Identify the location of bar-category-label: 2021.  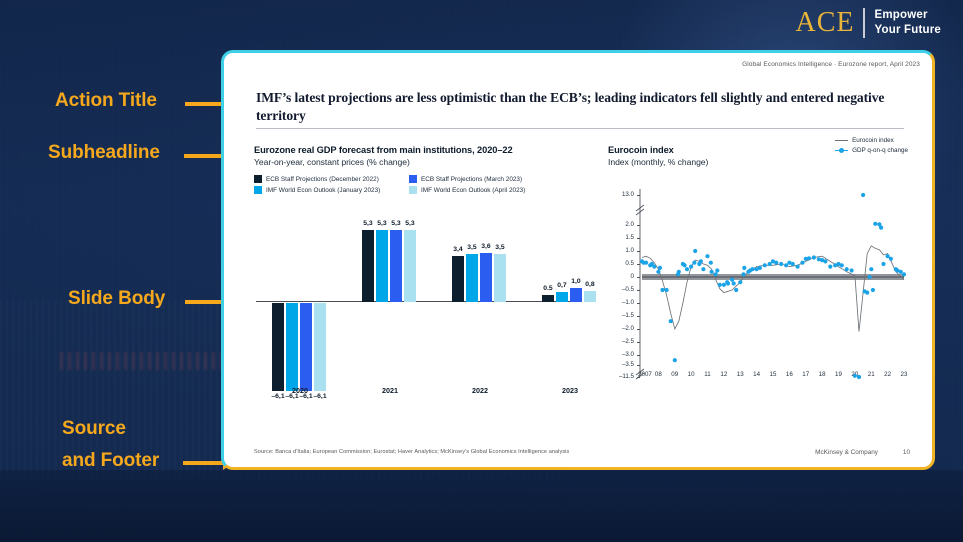
(390, 390).